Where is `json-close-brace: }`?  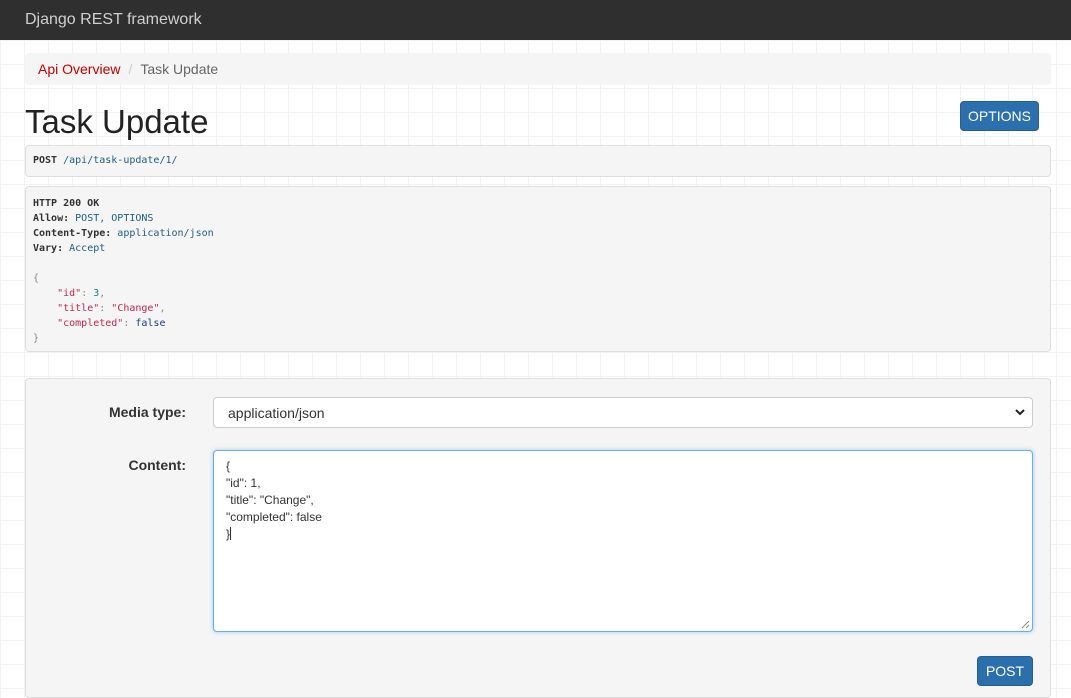
json-close-brace: } is located at coordinates (36, 338).